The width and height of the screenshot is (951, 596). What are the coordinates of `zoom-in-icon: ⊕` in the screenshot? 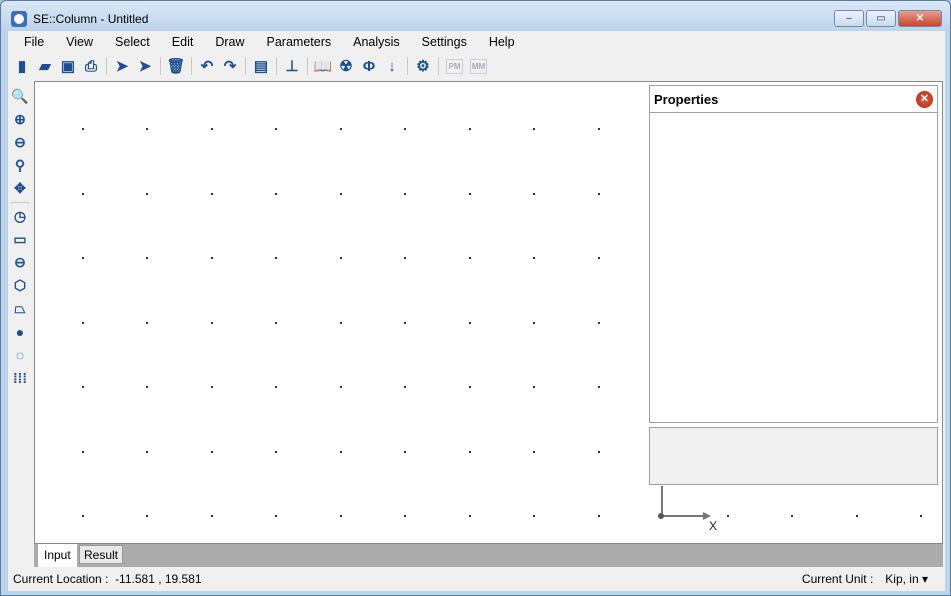 It's located at (20, 119).